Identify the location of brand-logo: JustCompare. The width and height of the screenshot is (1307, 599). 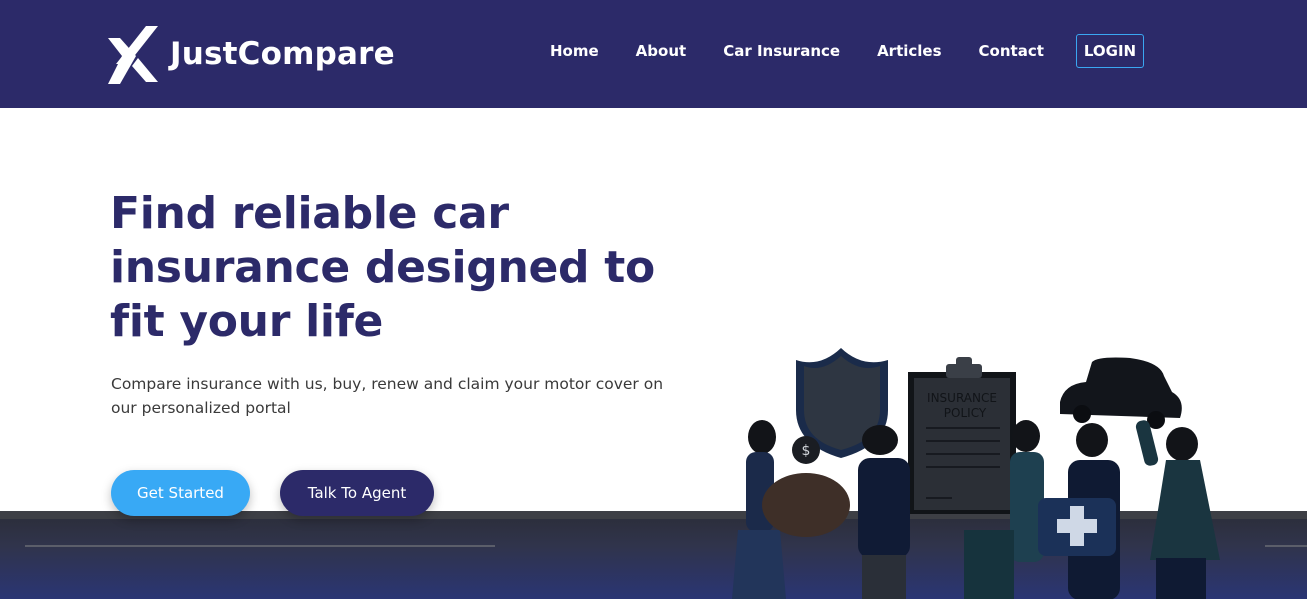
(250, 54).